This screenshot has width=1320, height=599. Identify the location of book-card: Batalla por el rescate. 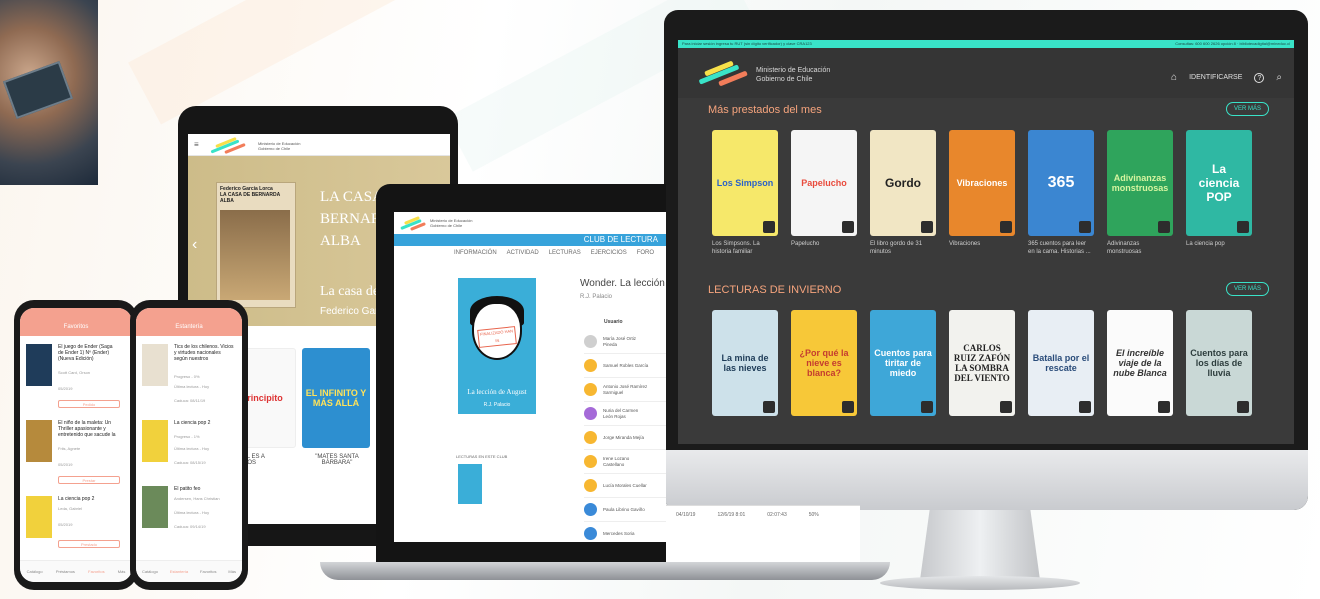
(1061, 363).